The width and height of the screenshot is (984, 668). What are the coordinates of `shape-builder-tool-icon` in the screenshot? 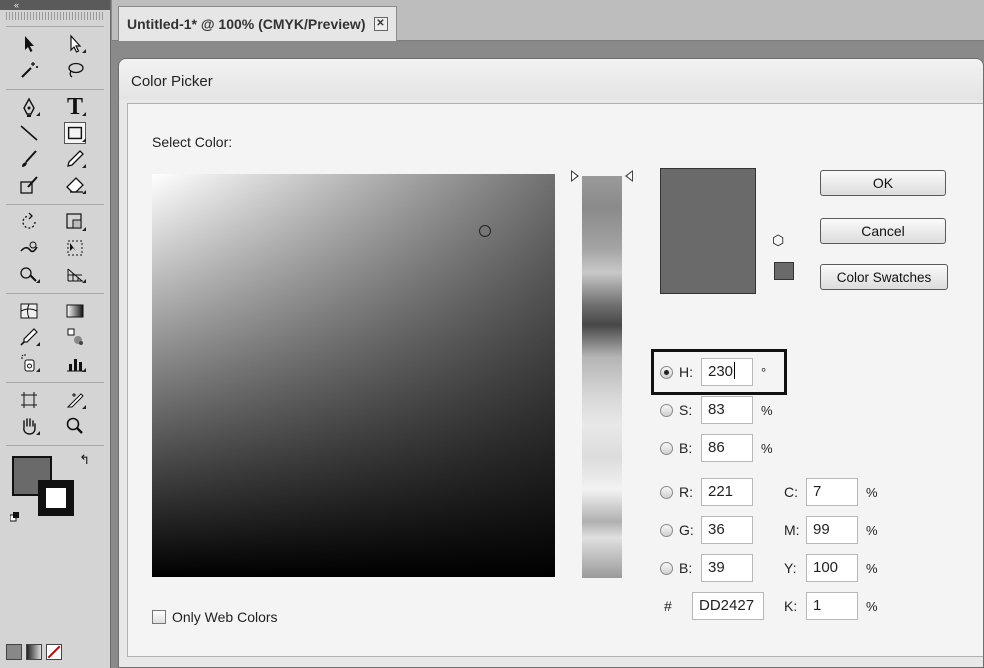 It's located at (29, 274).